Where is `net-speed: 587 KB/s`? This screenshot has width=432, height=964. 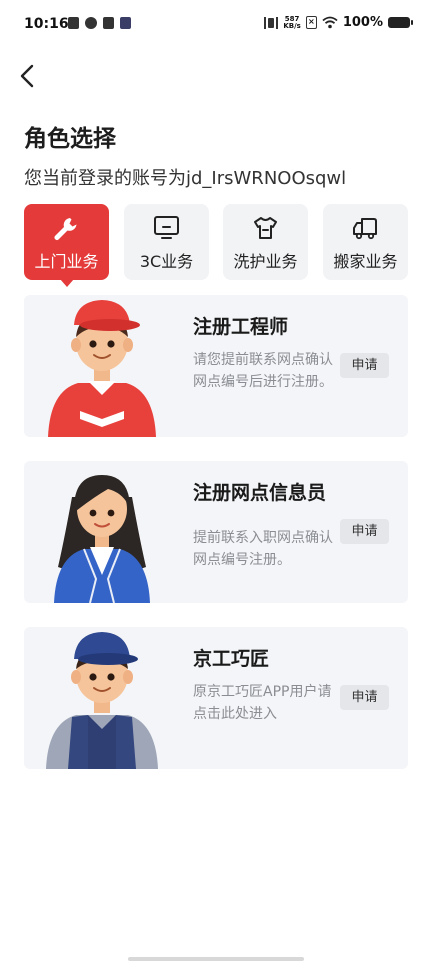 net-speed: 587 KB/s is located at coordinates (292, 22).